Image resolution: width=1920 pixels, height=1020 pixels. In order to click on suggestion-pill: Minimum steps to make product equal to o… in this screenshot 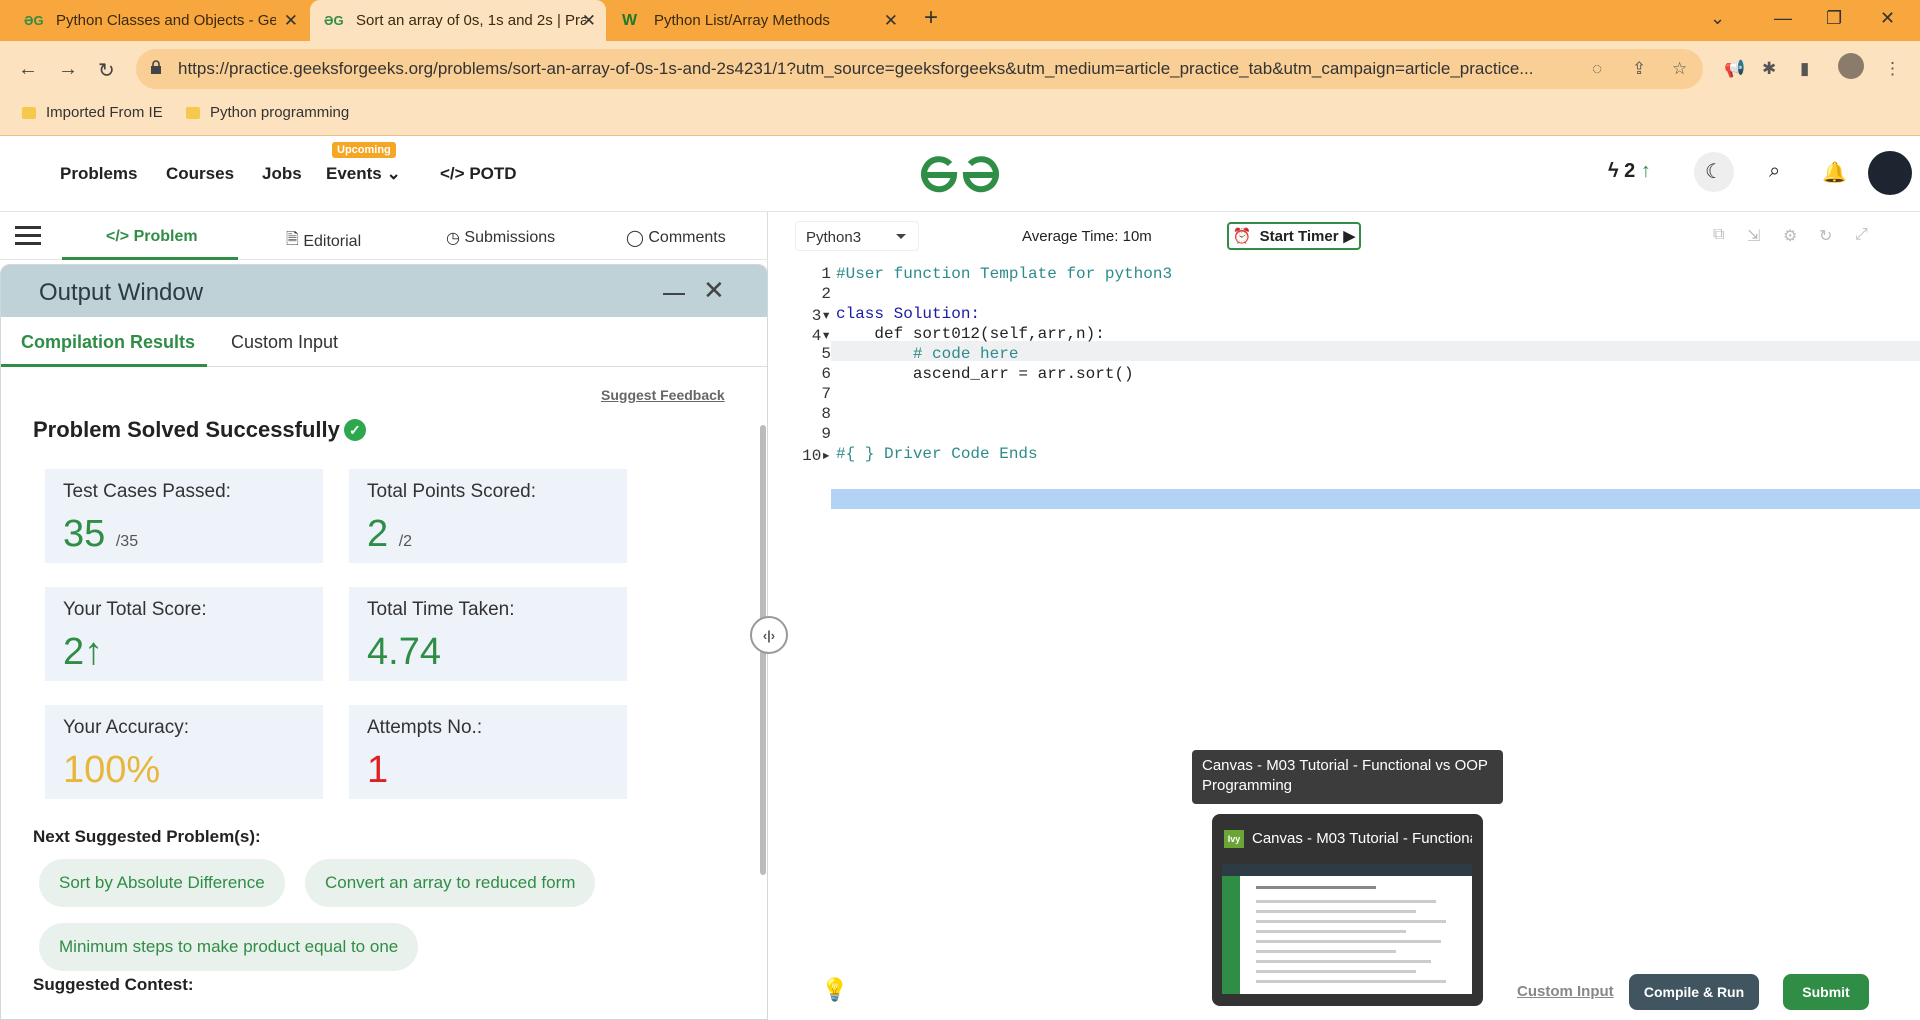, I will do `click(229, 947)`.